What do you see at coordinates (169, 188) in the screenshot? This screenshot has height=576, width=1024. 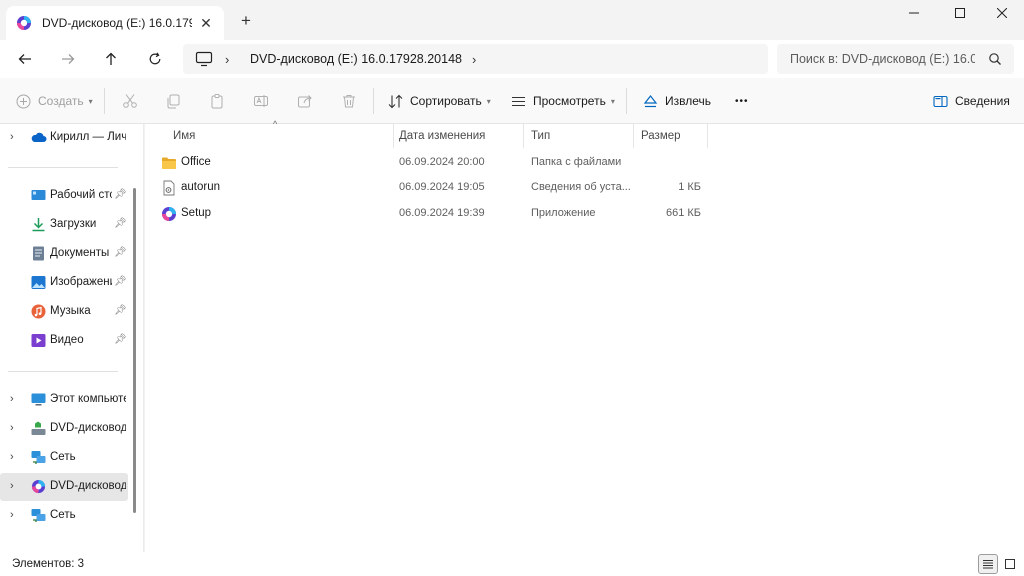 I see `settings-file-icon` at bounding box center [169, 188].